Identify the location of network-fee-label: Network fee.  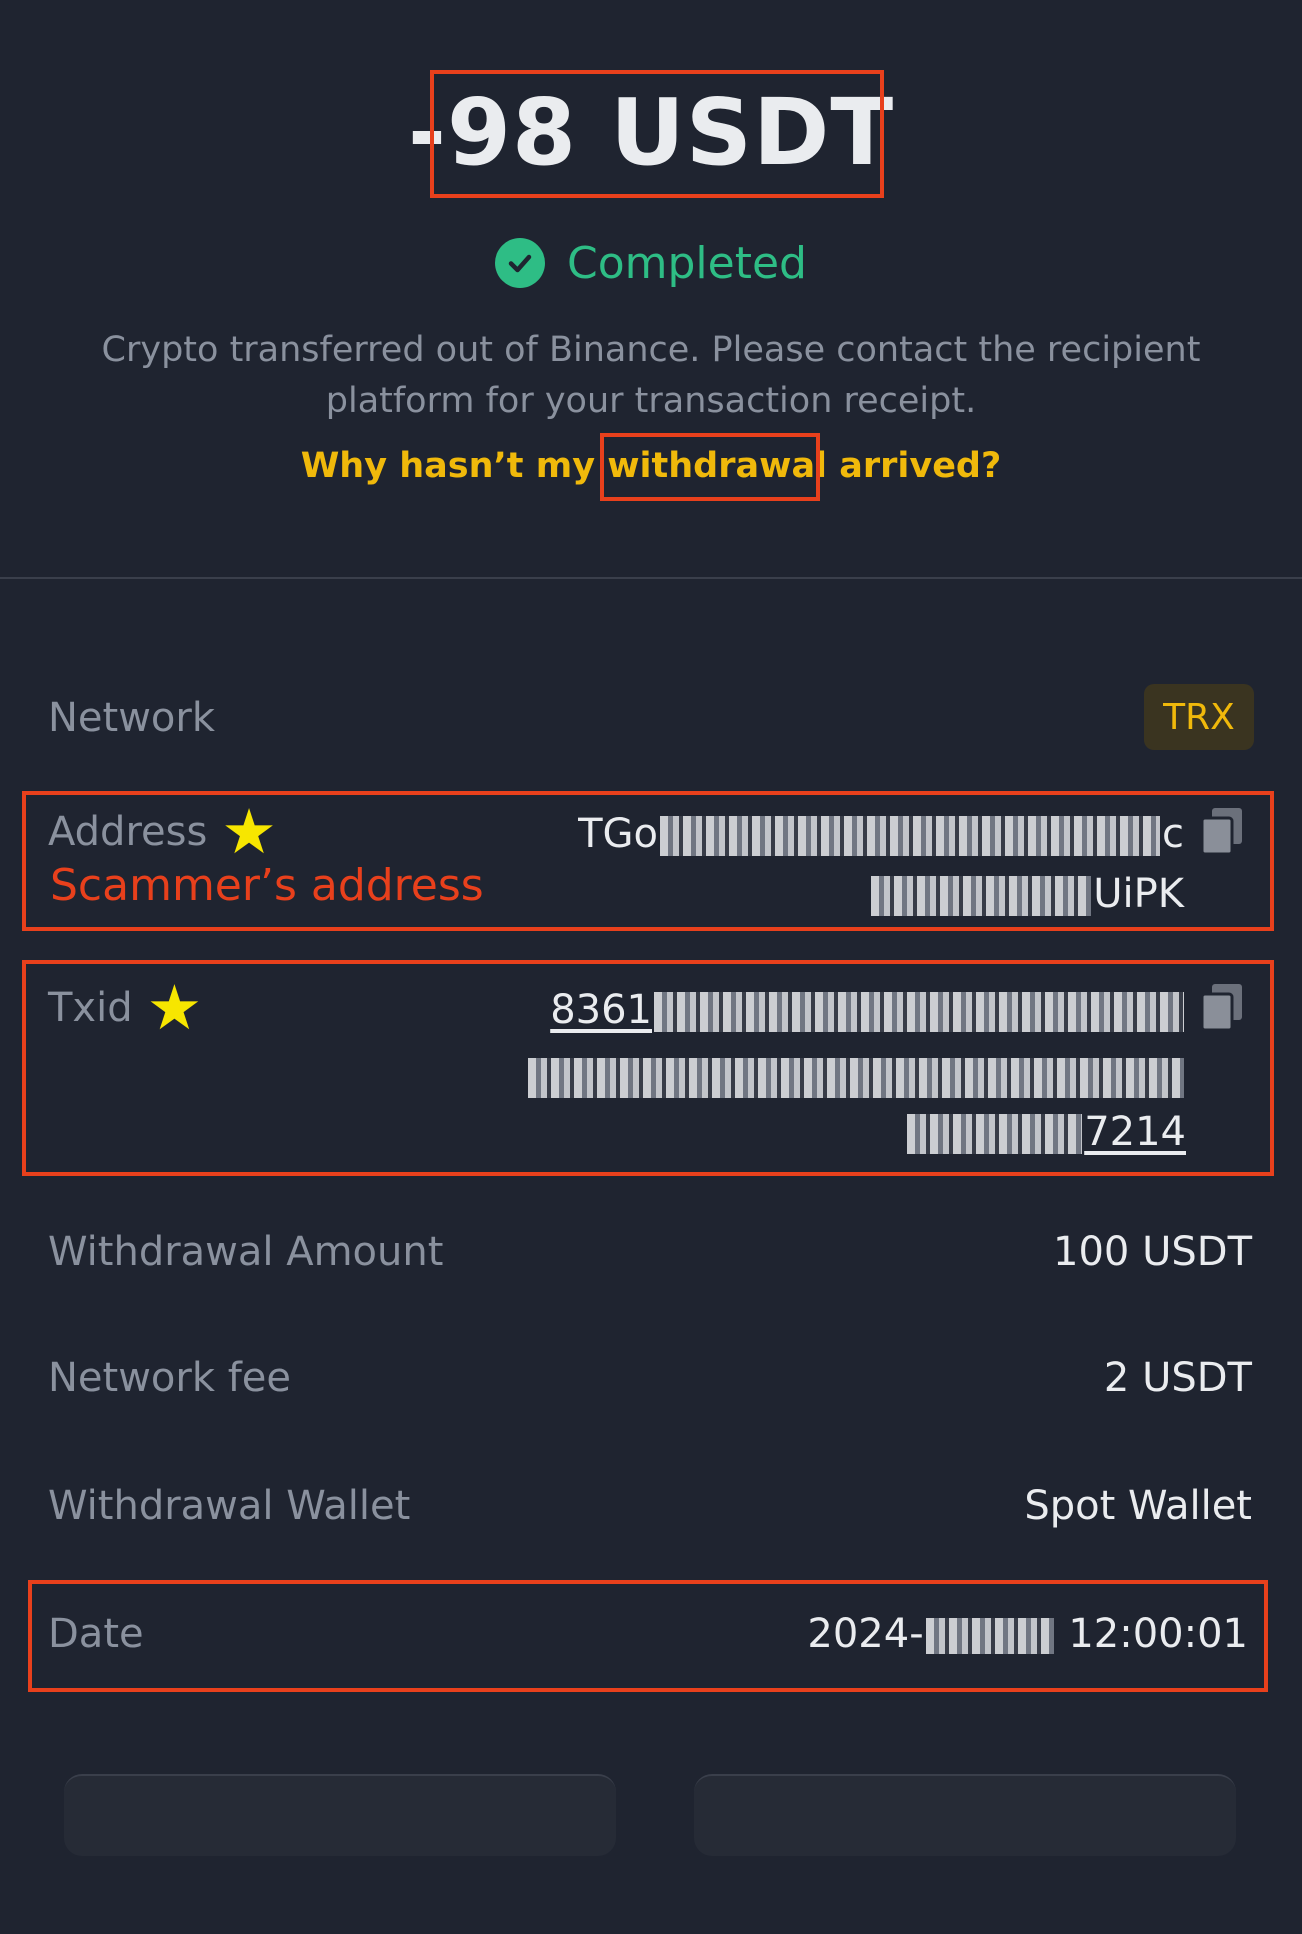
(170, 1378).